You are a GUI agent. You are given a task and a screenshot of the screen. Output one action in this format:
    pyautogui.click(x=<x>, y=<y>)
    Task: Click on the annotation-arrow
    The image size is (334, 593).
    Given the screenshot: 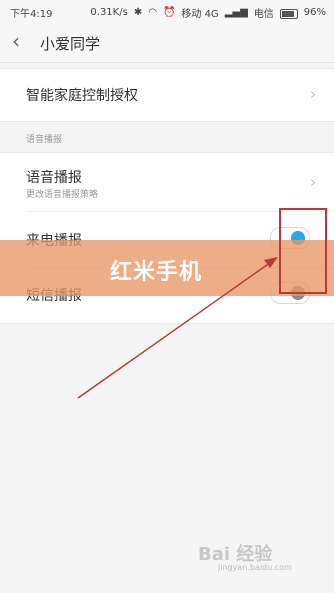 What is the action you would take?
    pyautogui.click(x=177, y=328)
    